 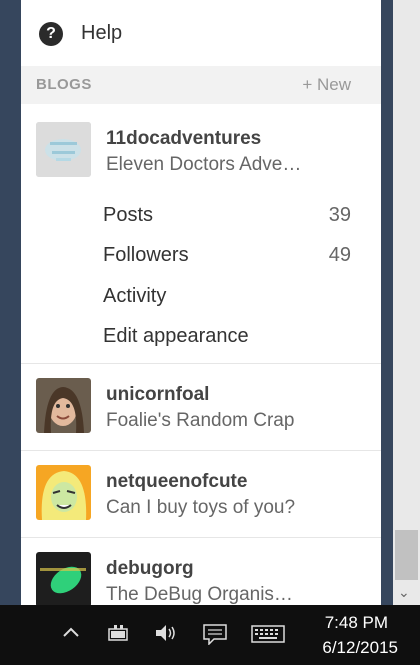 What do you see at coordinates (406, 302) in the screenshot?
I see `scrollbar: ⌄` at bounding box center [406, 302].